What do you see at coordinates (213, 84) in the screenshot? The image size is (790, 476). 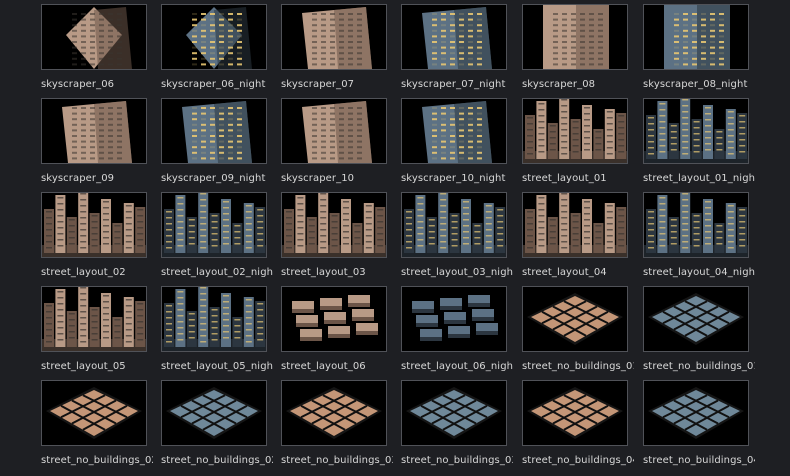 I see `asset-label: skyscraper_06_night` at bounding box center [213, 84].